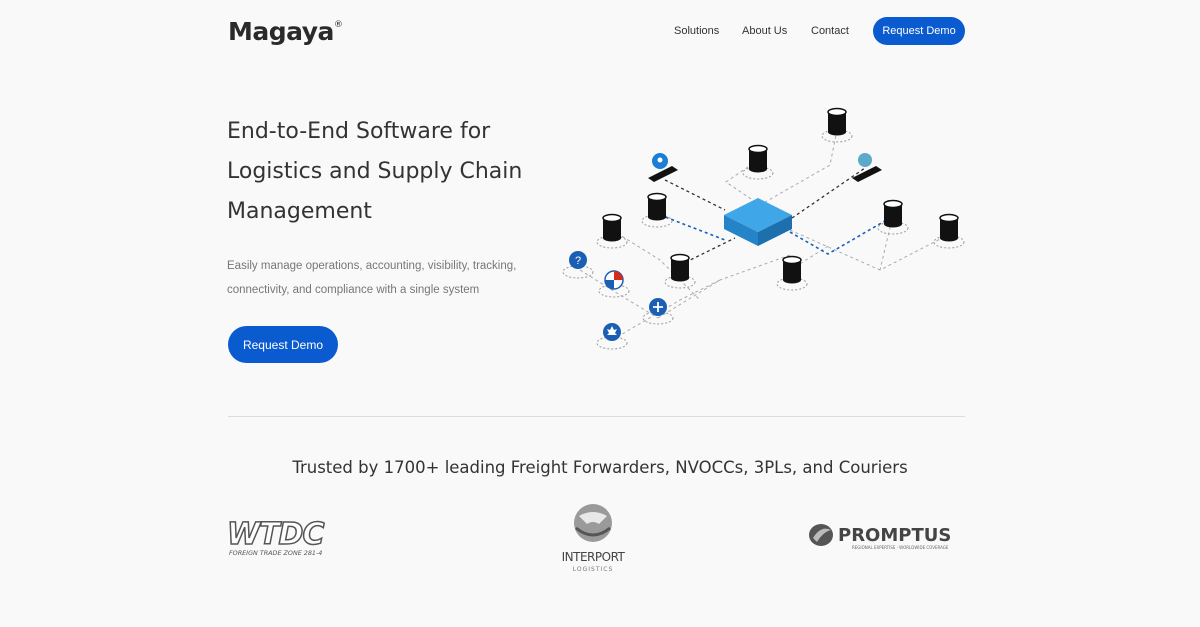 Image resolution: width=1200 pixels, height=627 pixels. Describe the element at coordinates (283, 344) in the screenshot. I see `hero-request-demo-button: Request Demo` at that location.